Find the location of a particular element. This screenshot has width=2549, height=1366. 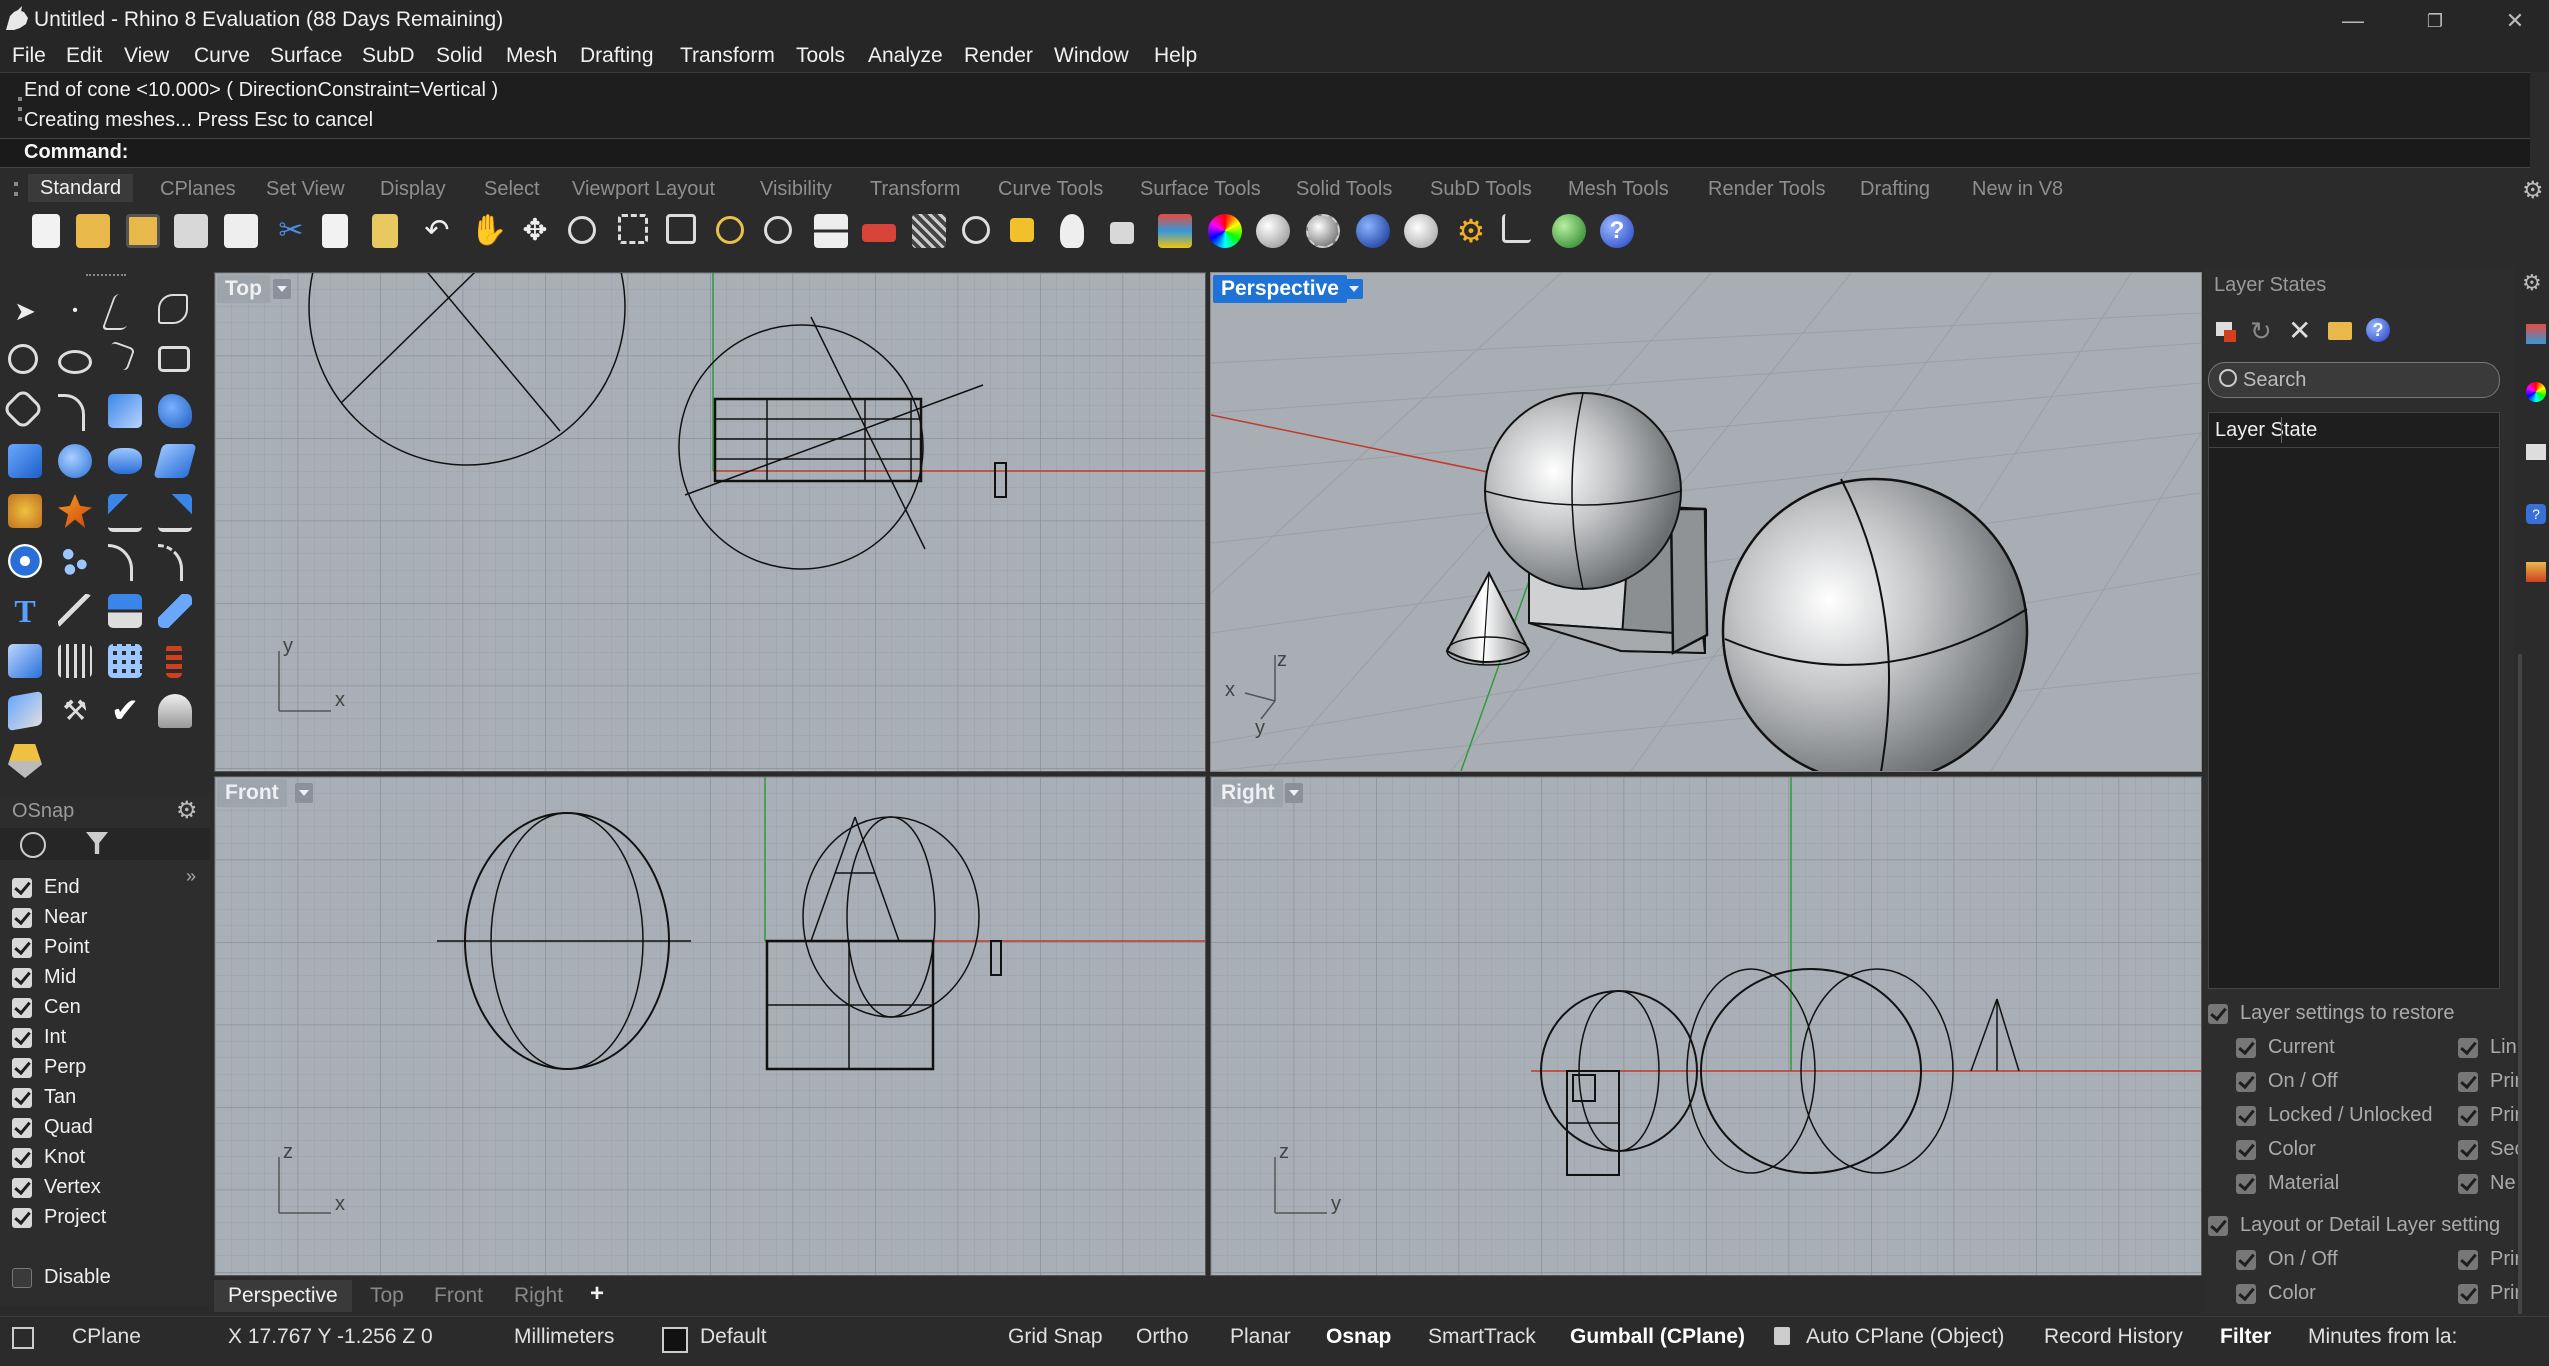

print-icon is located at coordinates (191, 231).